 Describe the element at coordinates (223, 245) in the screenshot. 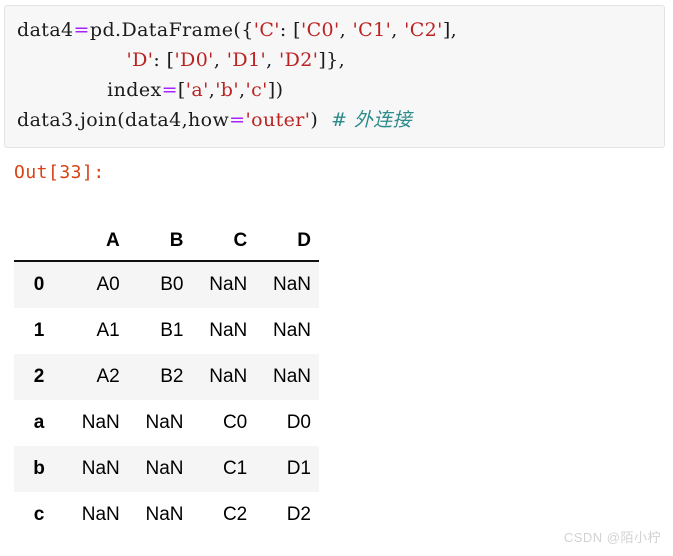

I see `column-header-c: C` at that location.